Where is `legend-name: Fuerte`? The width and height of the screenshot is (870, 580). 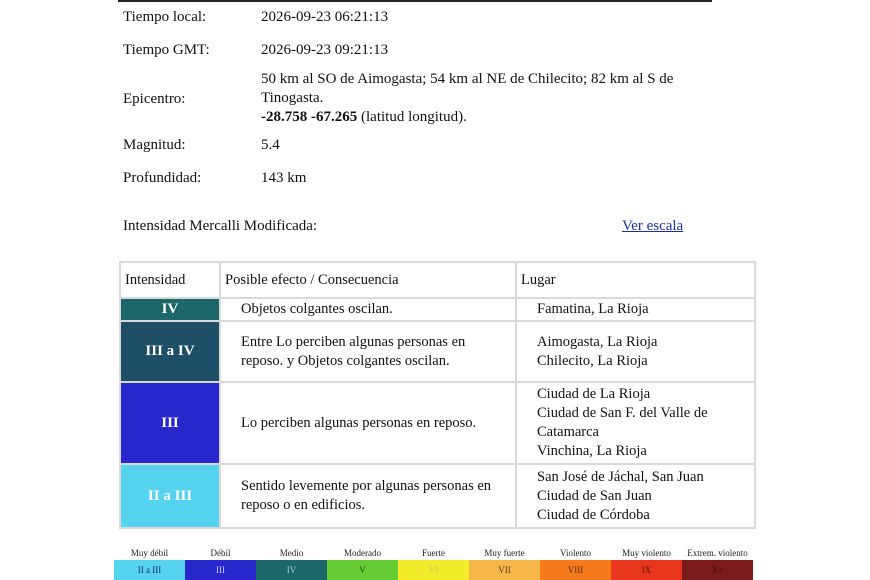
legend-name: Fuerte is located at coordinates (433, 553).